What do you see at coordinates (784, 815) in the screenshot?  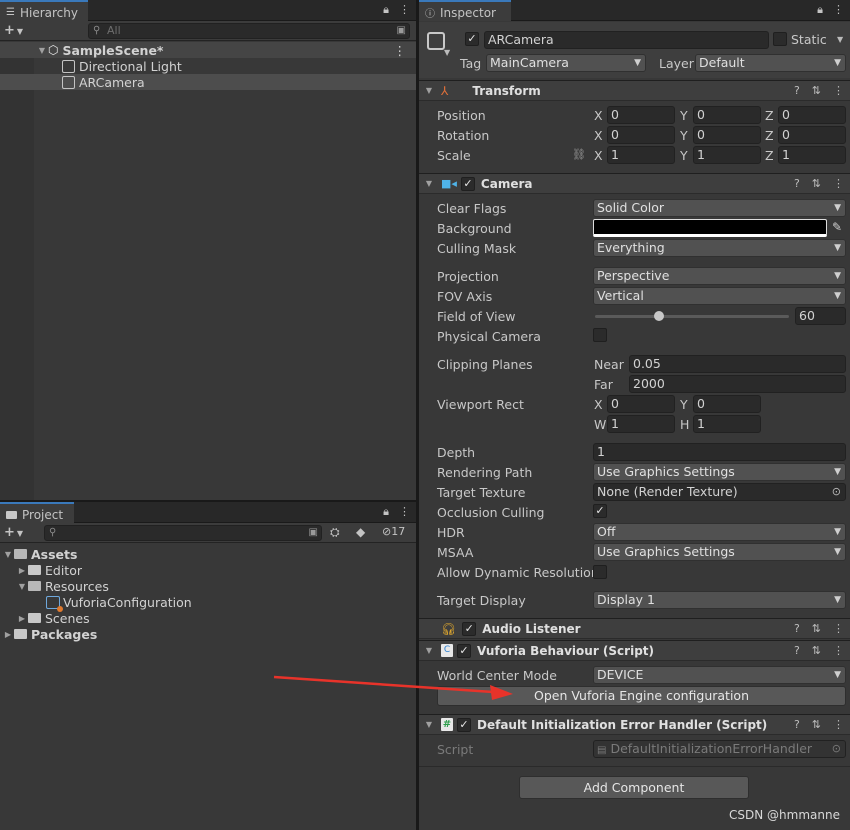 I see `watermark: CSDN @hmmanne` at bounding box center [784, 815].